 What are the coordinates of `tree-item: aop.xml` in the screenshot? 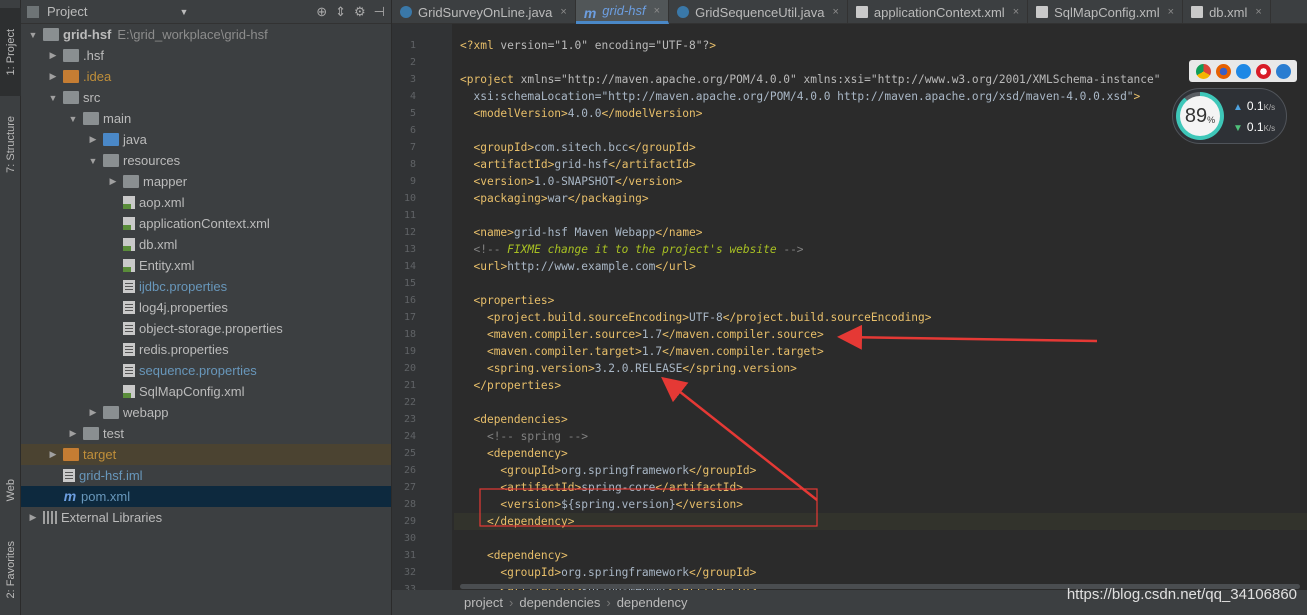 It's located at (206, 202).